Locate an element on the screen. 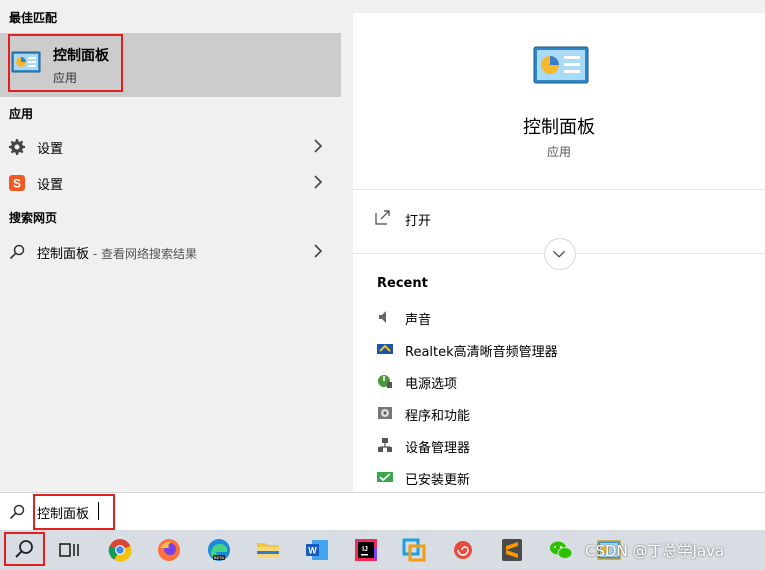 The image size is (765, 570). firefox-icon is located at coordinates (169, 550).